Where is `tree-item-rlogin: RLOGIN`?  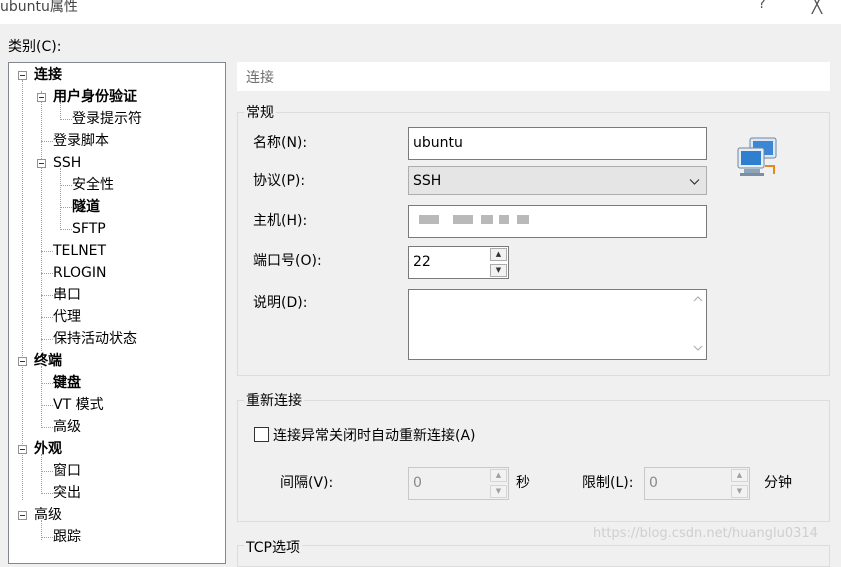 tree-item-rlogin: RLOGIN is located at coordinates (80, 273).